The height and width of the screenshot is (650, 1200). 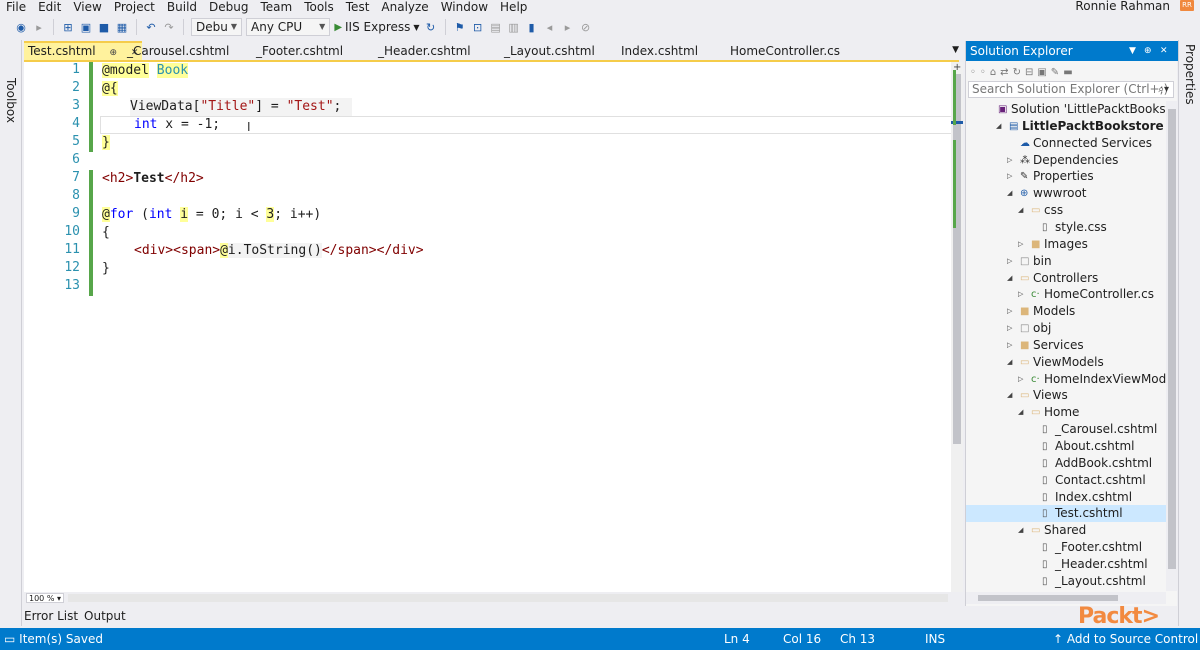 I want to click on redo-icon: ↷, so click(x=169, y=27).